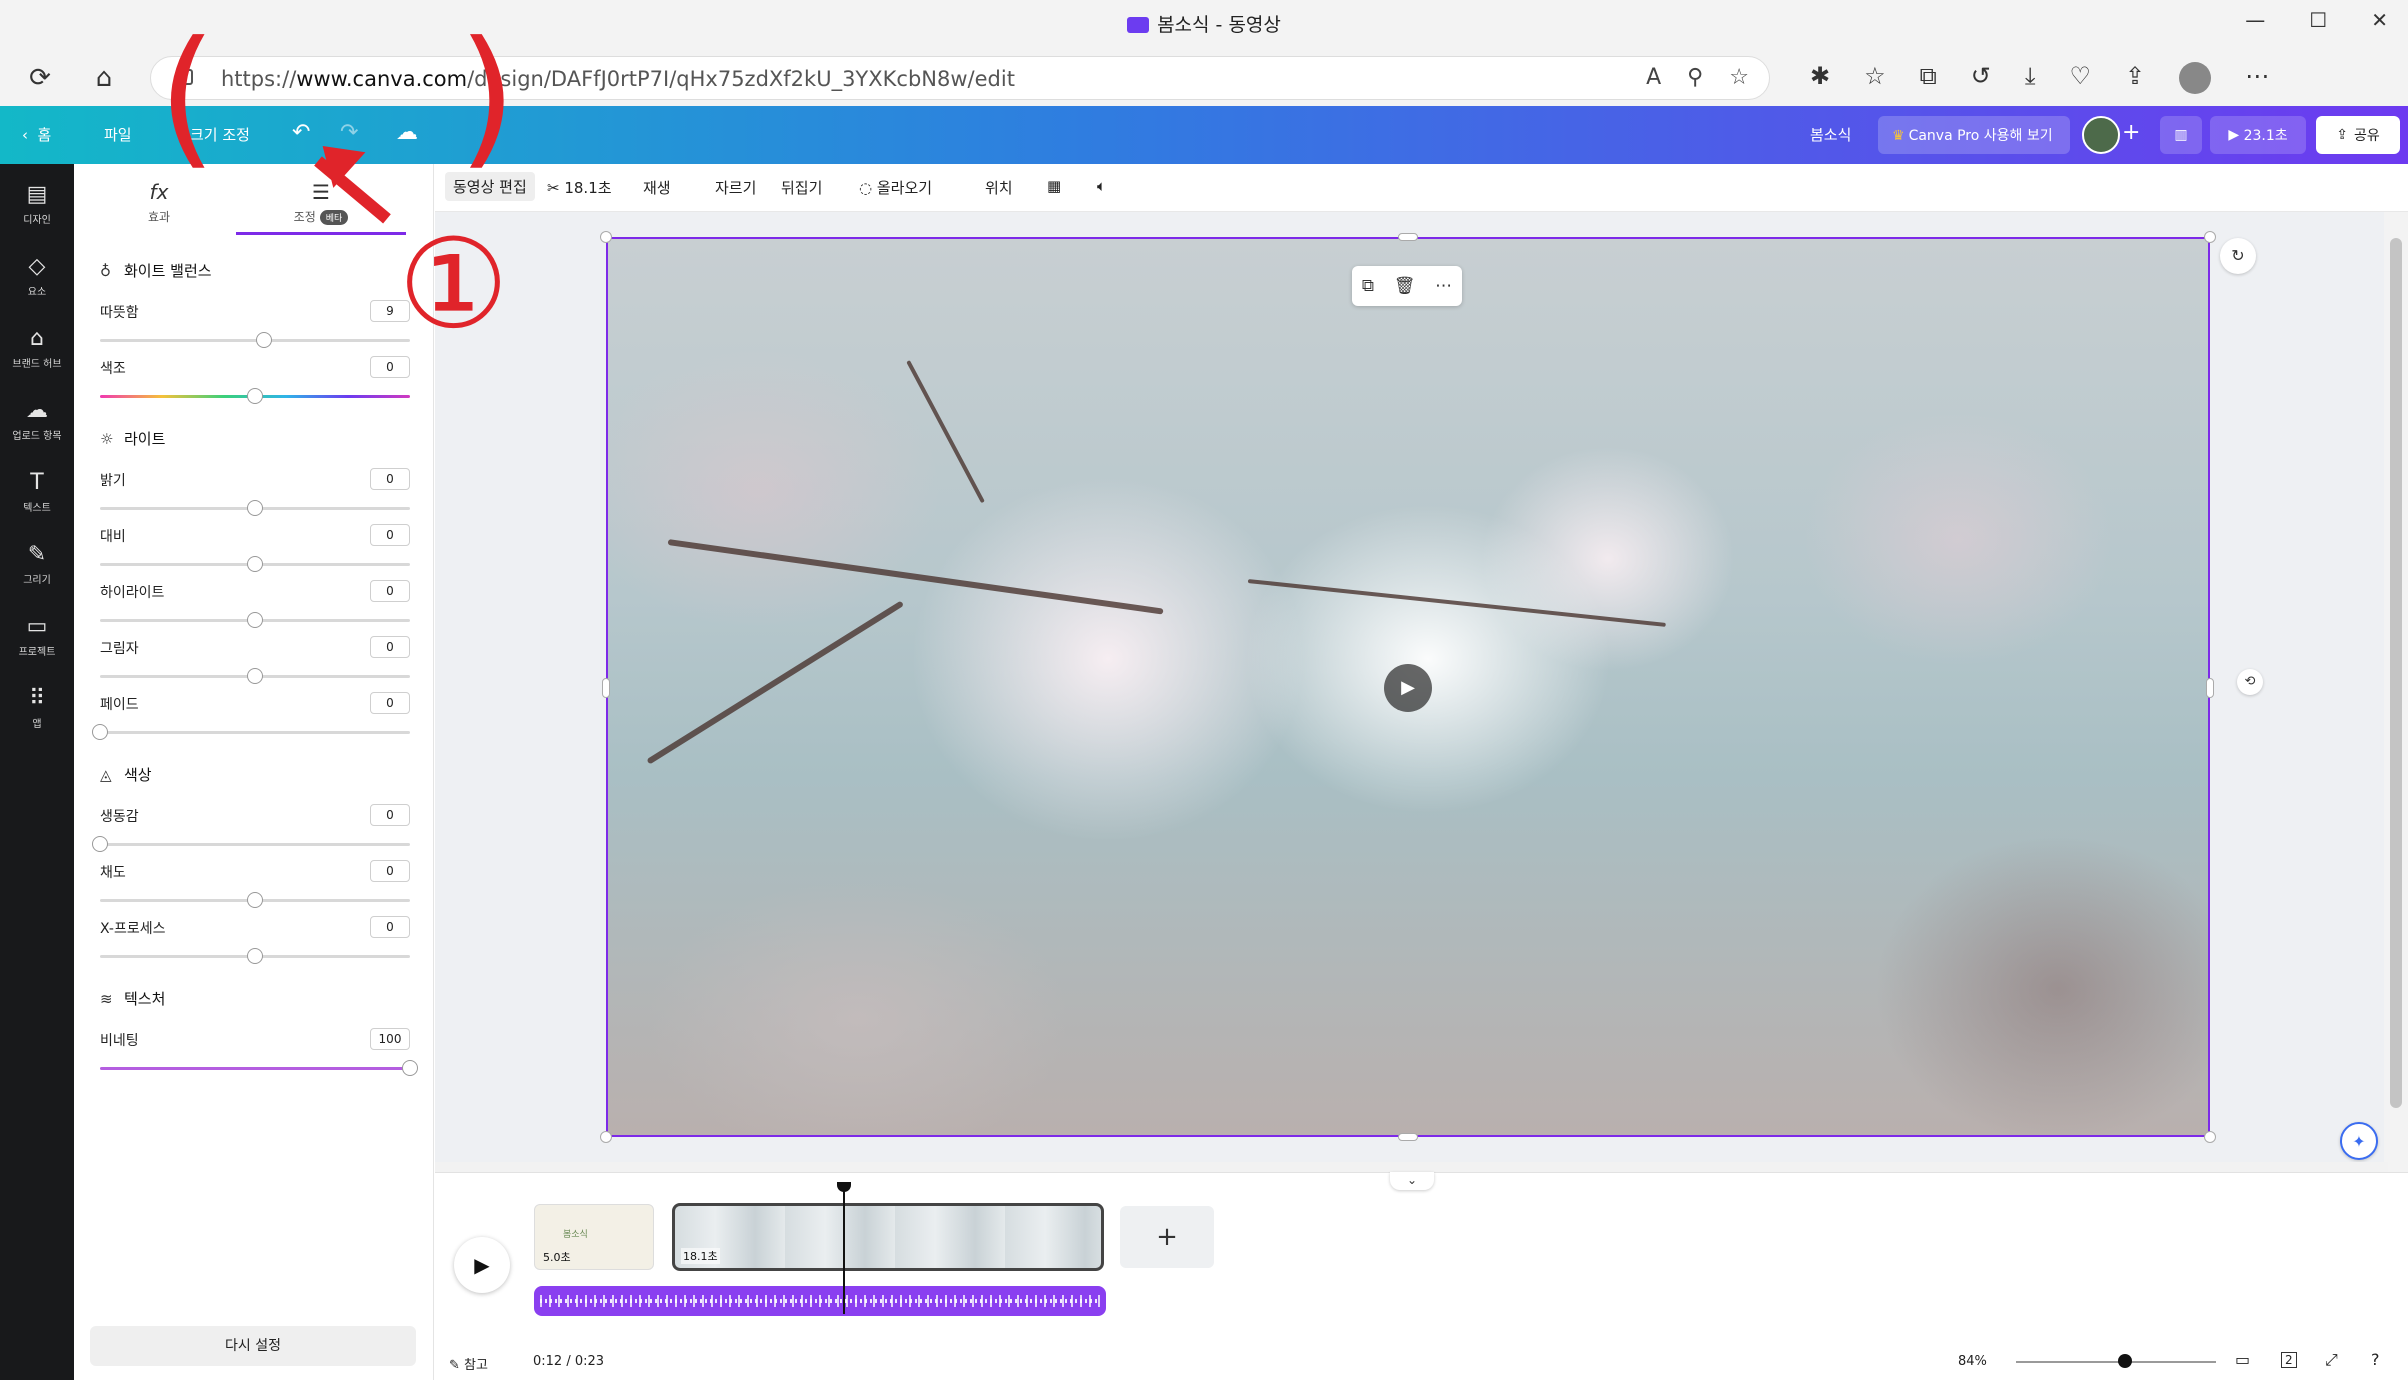  Describe the element at coordinates (468, 1363) in the screenshot. I see `notes-button: ✎ 참고` at that location.